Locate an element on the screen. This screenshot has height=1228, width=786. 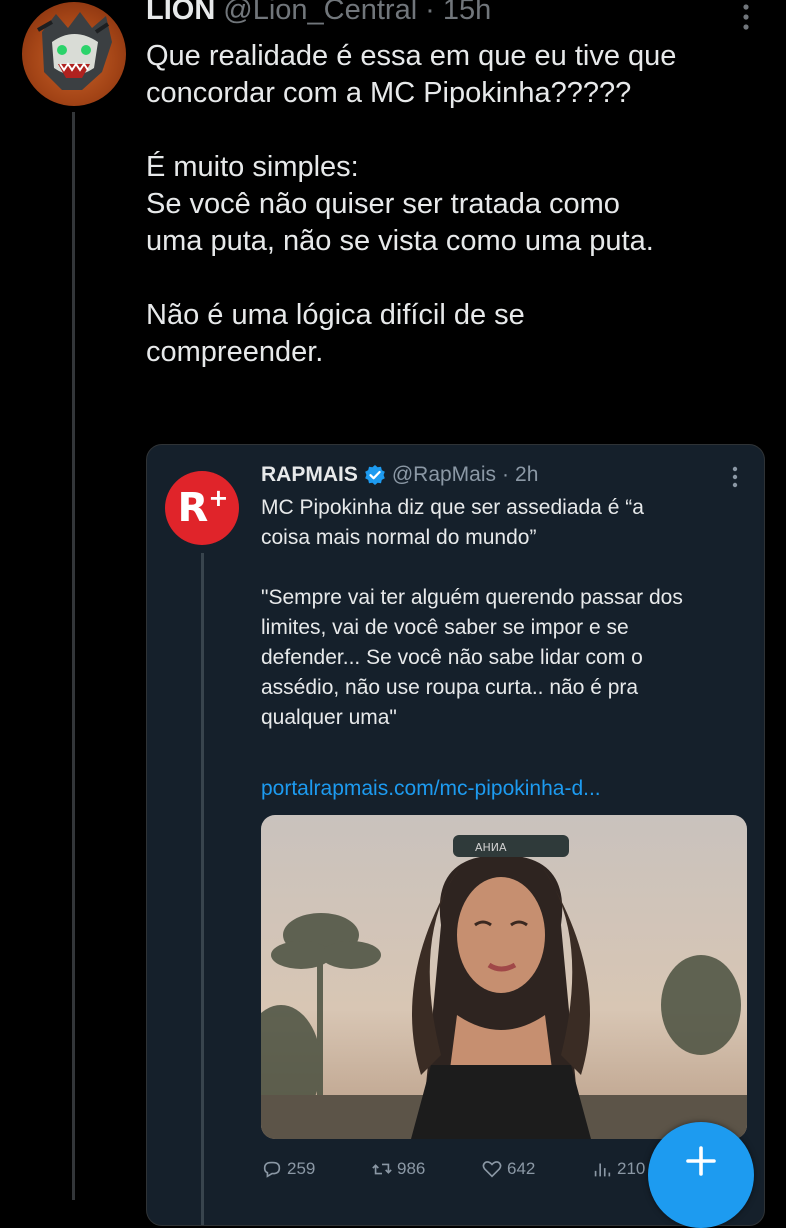
text-line: Que realidade é essa em que eu tive que is located at coordinates (411, 56).